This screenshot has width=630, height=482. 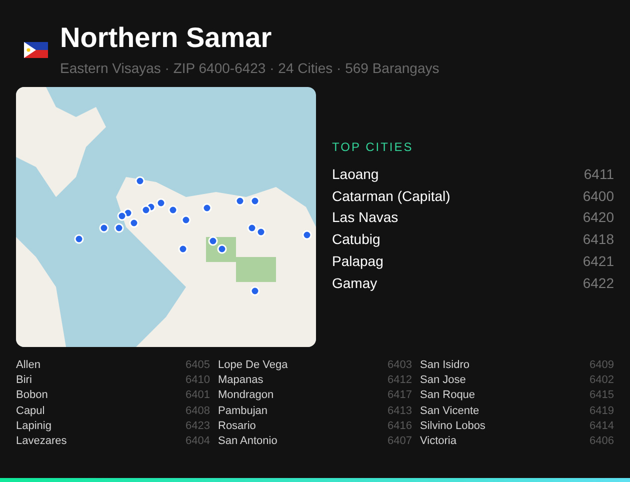 What do you see at coordinates (445, 365) in the screenshot?
I see `city-name: San Isidro` at bounding box center [445, 365].